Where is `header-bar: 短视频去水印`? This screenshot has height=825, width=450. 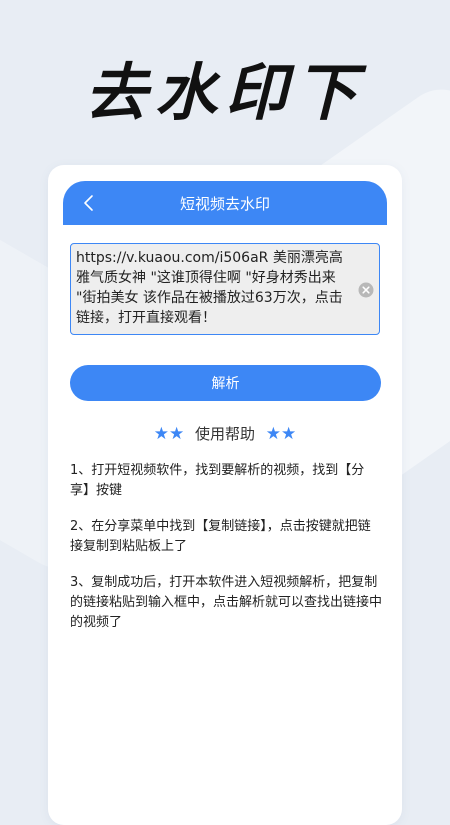 header-bar: 短视频去水印 is located at coordinates (225, 203).